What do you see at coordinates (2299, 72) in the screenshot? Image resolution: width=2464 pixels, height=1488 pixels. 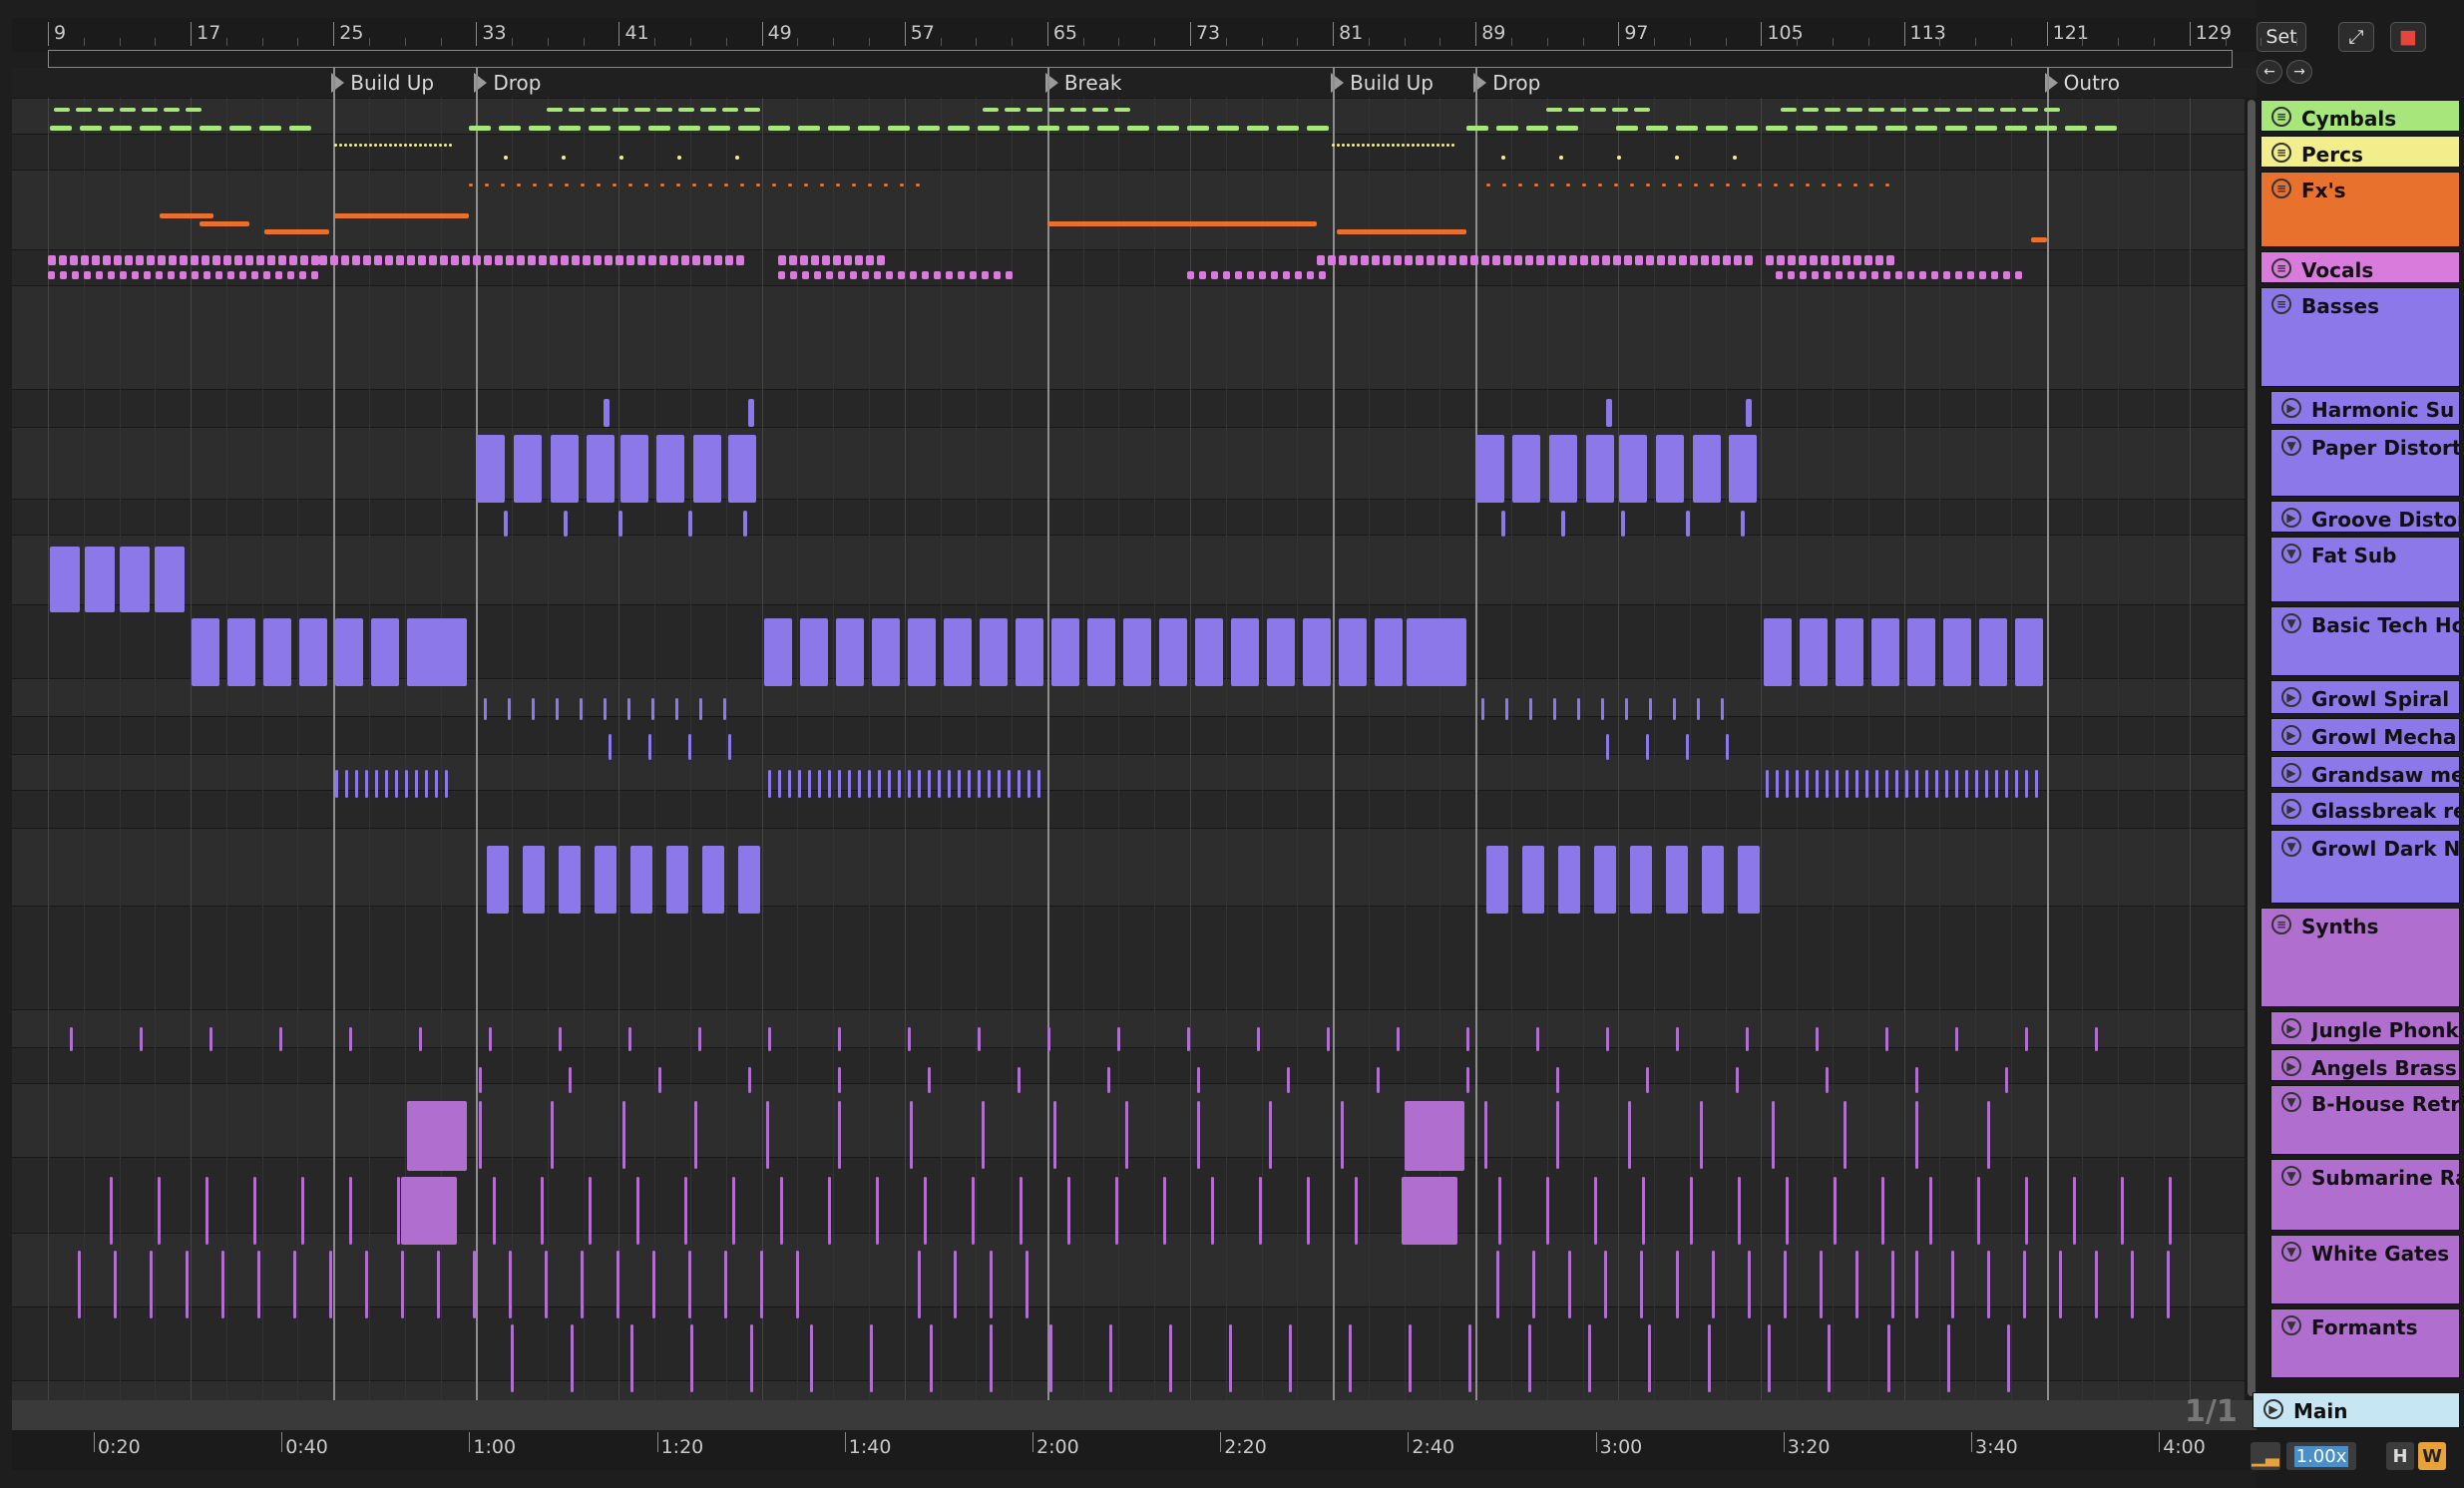 I see `arrow-right-icon: →` at bounding box center [2299, 72].